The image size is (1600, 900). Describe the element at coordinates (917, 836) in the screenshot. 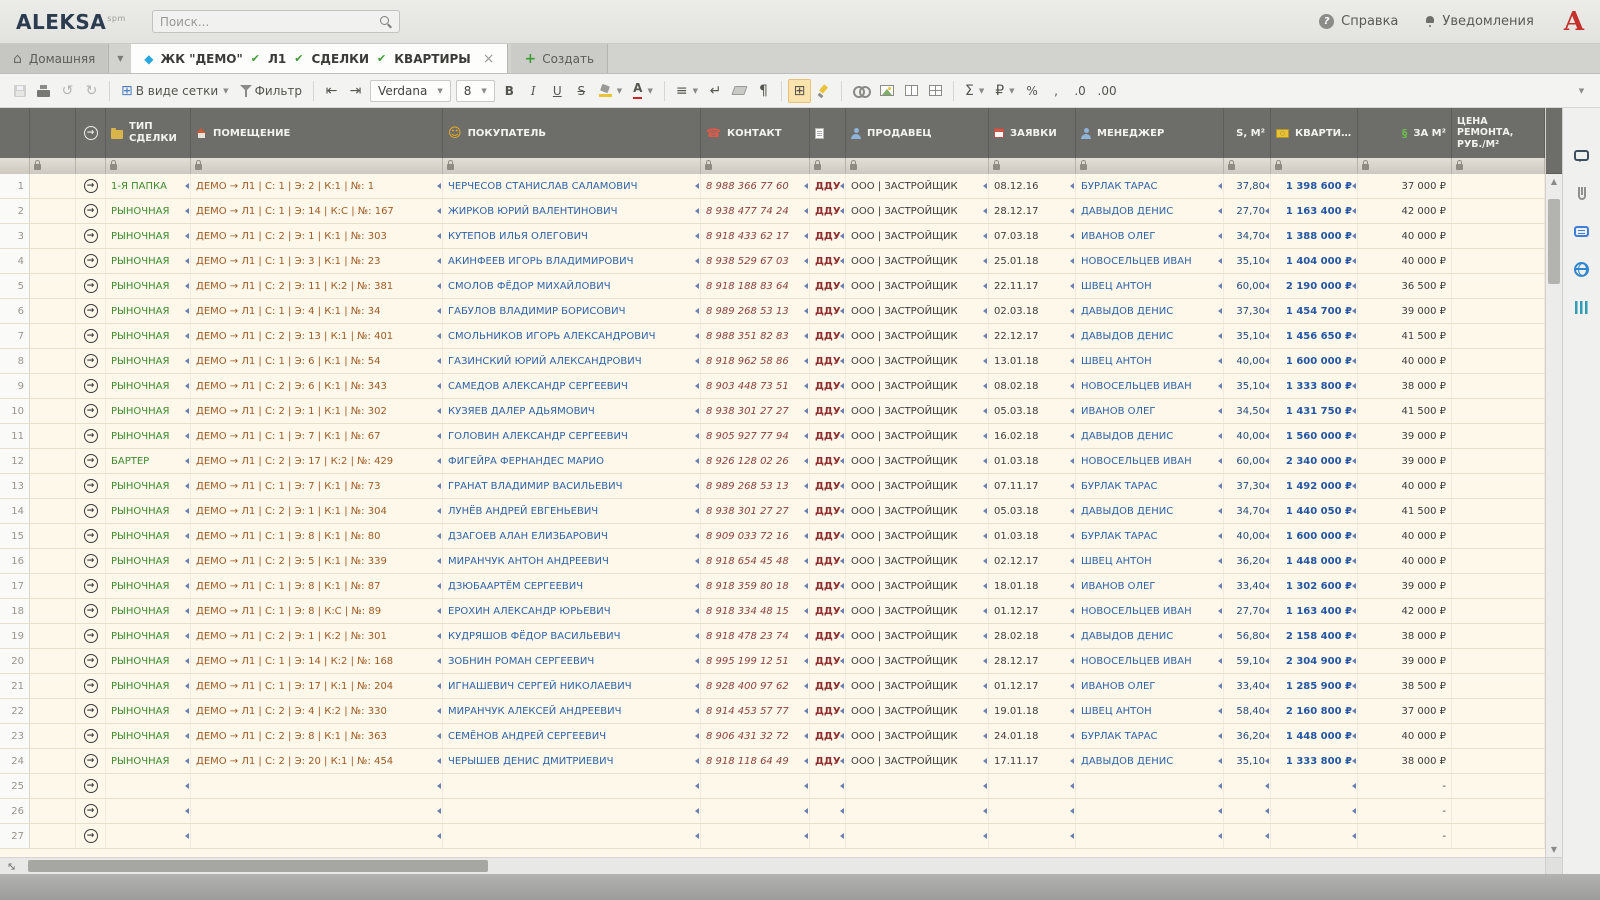

I see `cell-seller` at that location.